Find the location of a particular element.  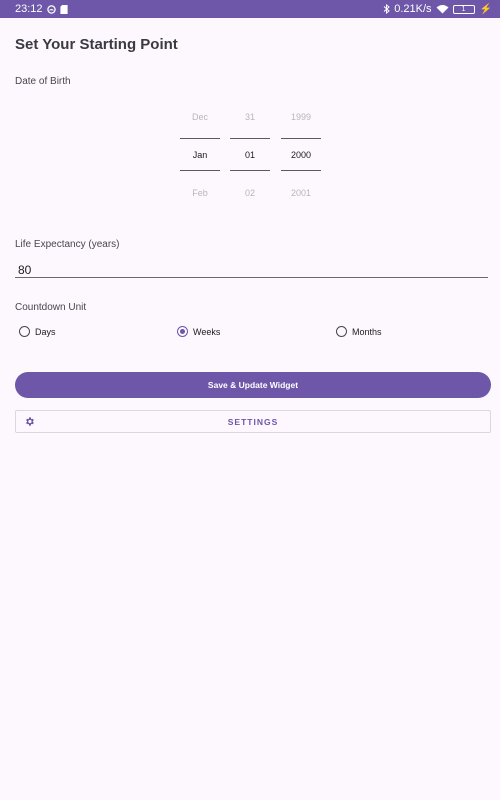

status-time: 23:12 is located at coordinates (29, 9).